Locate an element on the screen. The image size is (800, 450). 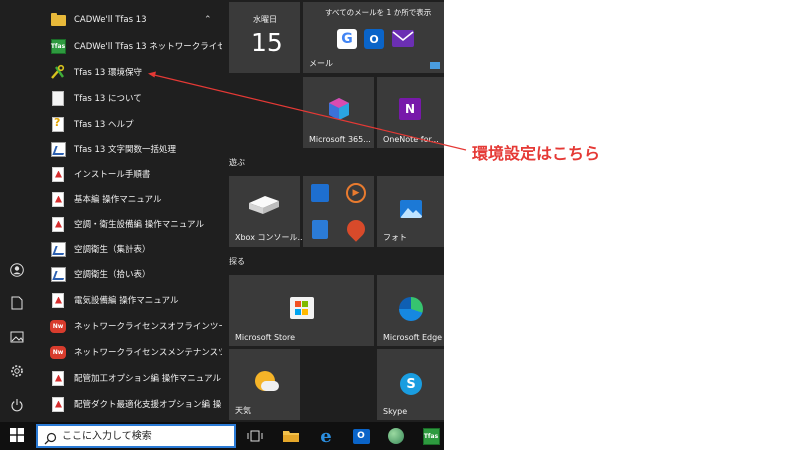
tools-icon is located at coordinates (58, 72).